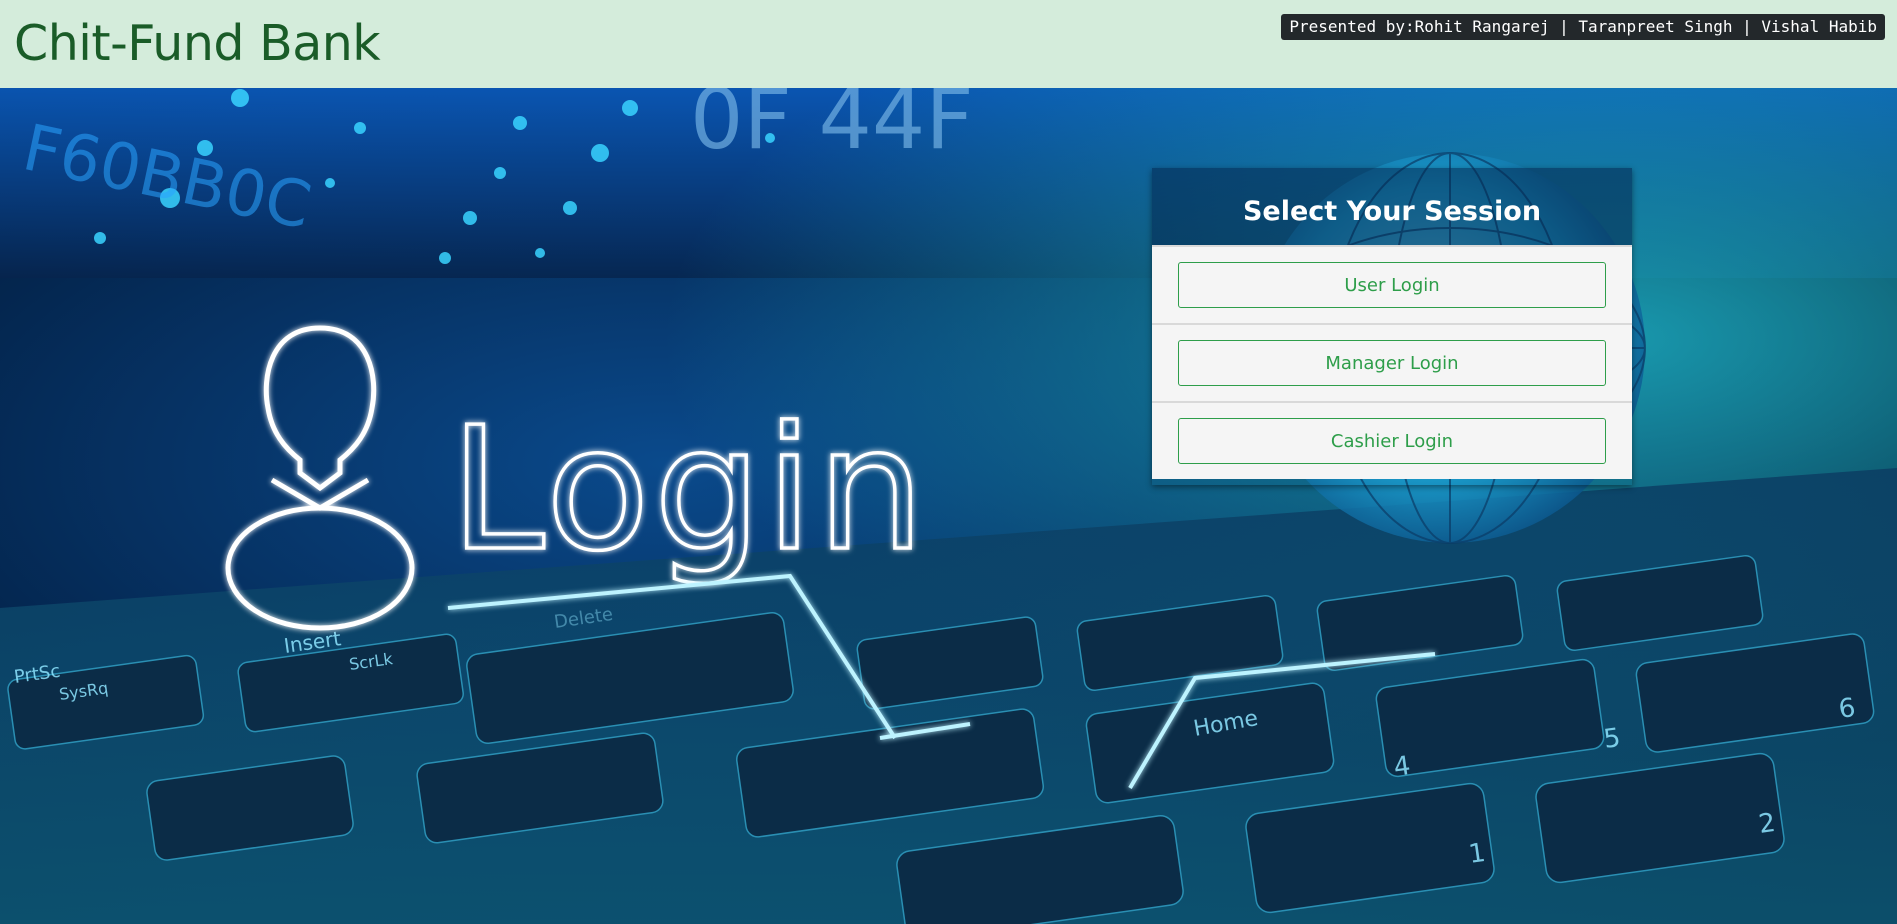  Describe the element at coordinates (832, 128) in the screenshot. I see `hex-text-2: 0F 44F` at that location.